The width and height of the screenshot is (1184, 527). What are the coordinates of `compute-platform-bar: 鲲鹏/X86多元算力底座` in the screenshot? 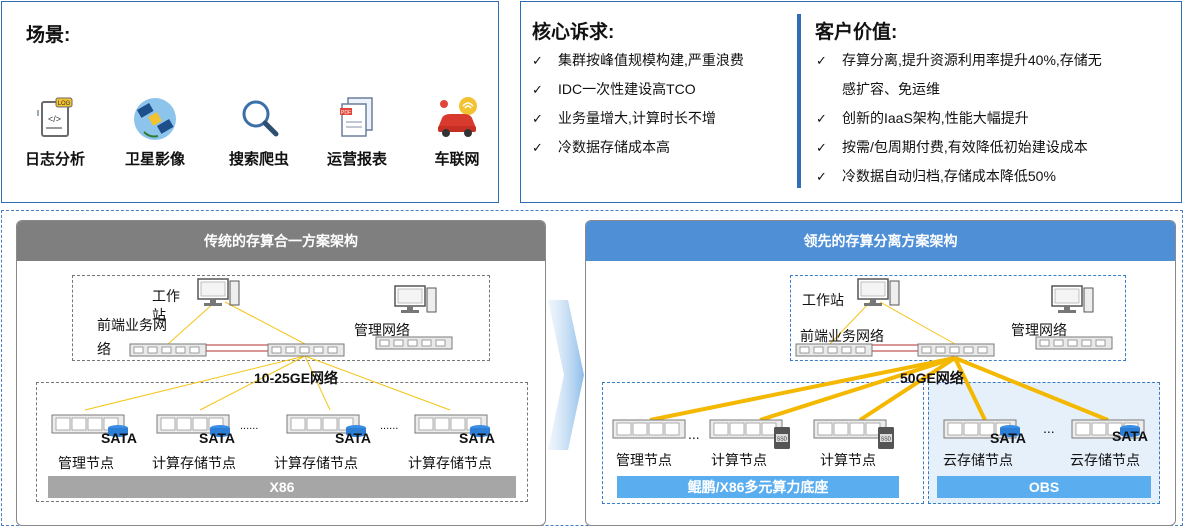 It's located at (758, 487).